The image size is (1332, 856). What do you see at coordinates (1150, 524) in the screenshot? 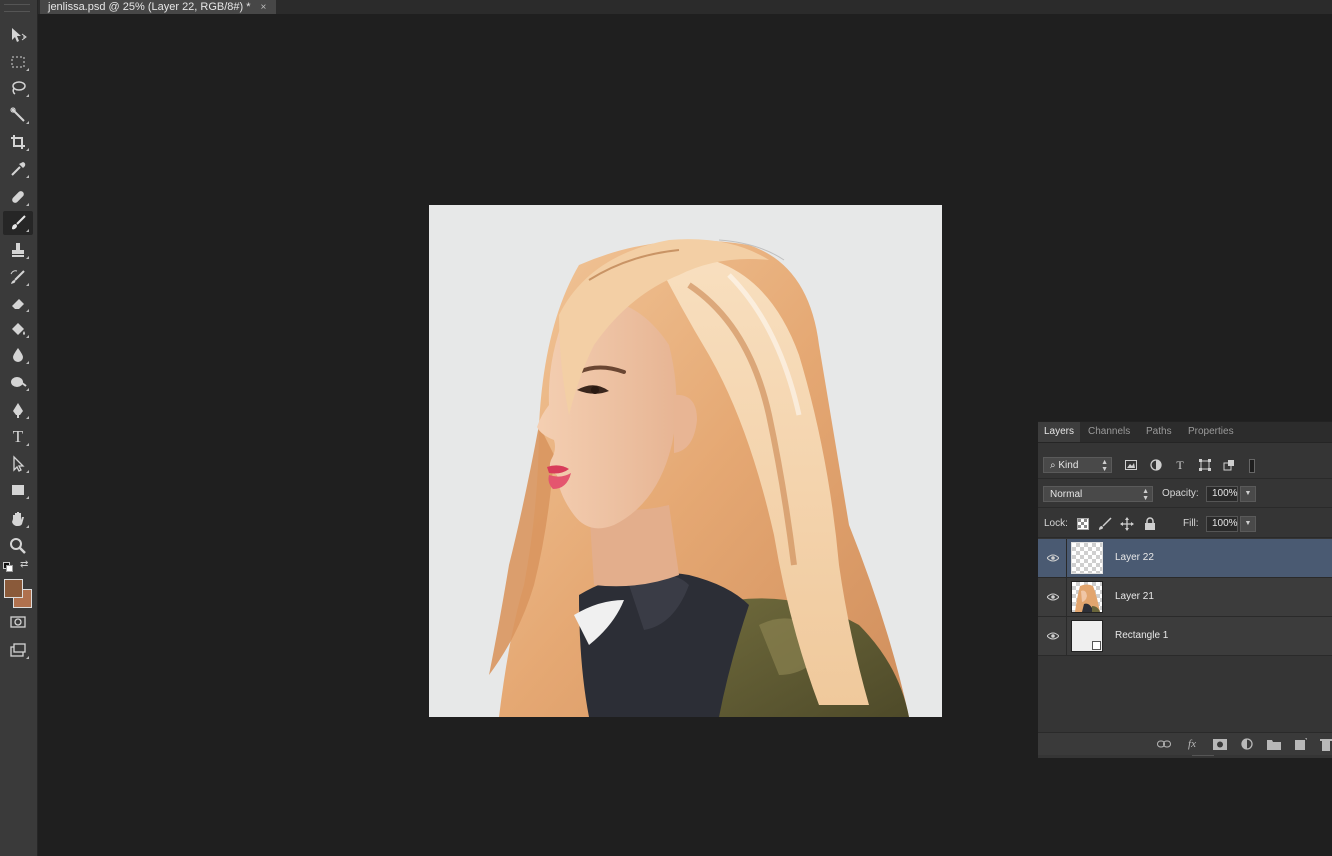
I see `lock-all-icon` at bounding box center [1150, 524].